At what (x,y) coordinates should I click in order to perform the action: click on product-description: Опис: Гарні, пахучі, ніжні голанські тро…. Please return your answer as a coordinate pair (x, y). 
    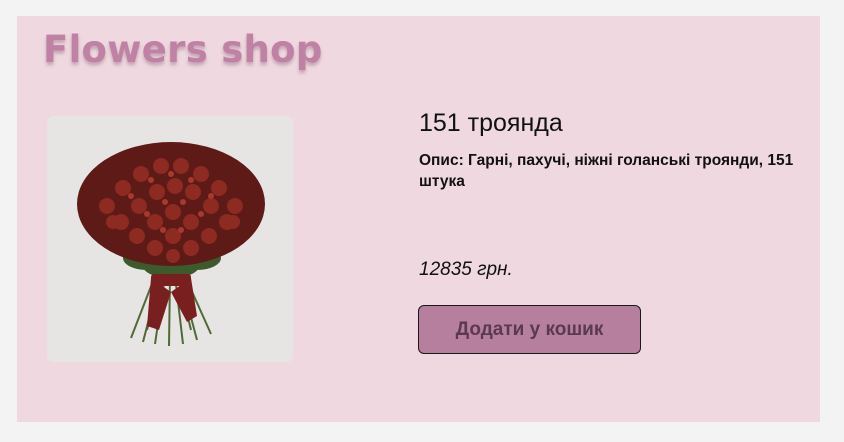
    Looking at the image, I should click on (606, 171).